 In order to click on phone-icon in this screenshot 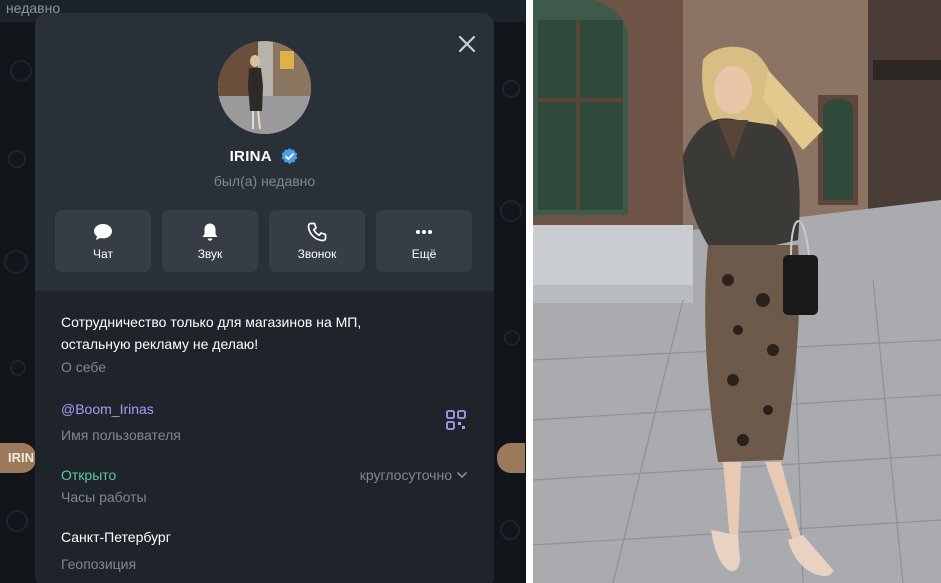, I will do `click(317, 232)`.